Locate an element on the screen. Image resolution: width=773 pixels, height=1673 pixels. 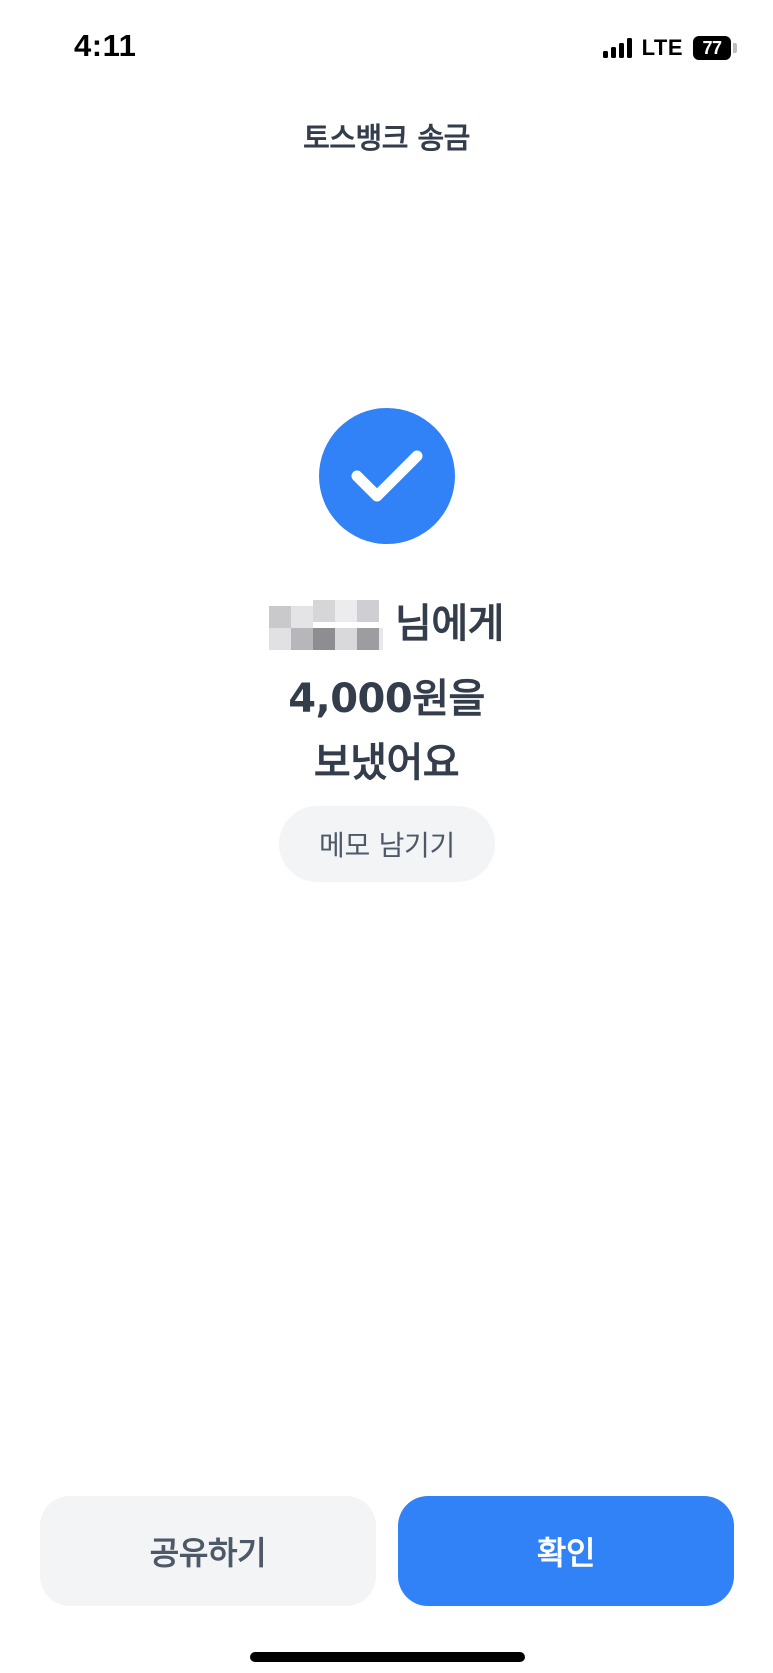
battery-level: 77 is located at coordinates (712, 47).